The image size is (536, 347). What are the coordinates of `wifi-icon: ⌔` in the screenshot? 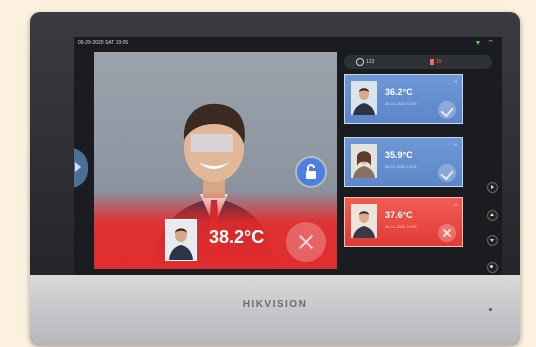 It's located at (490, 43).